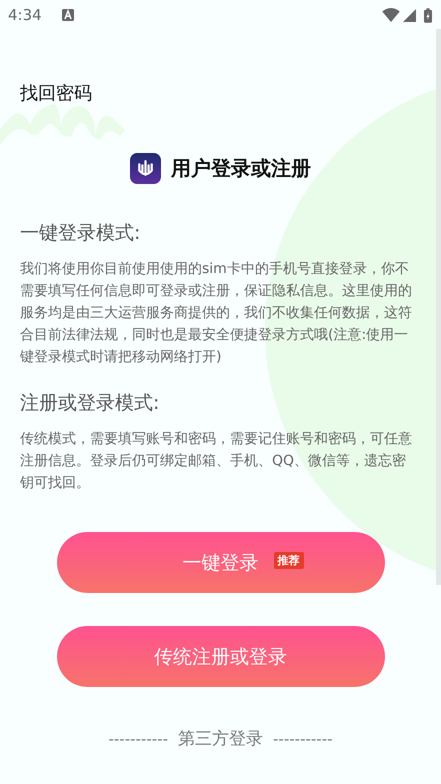  Describe the element at coordinates (216, 313) in the screenshot. I see `section-description: 我们将使用你目前使用使用的sim卡中的手机号直接登录，你不需要填写任何信息即可登录或注册，保证隐私信息。这里使用的服务均是由三大运营服务商提供的，我们不收集任何数据，这符合目前法律法规，同时也是最安全便捷登录方式哦(注意:使用一键登录模式时请把移动网络打开)` at that location.